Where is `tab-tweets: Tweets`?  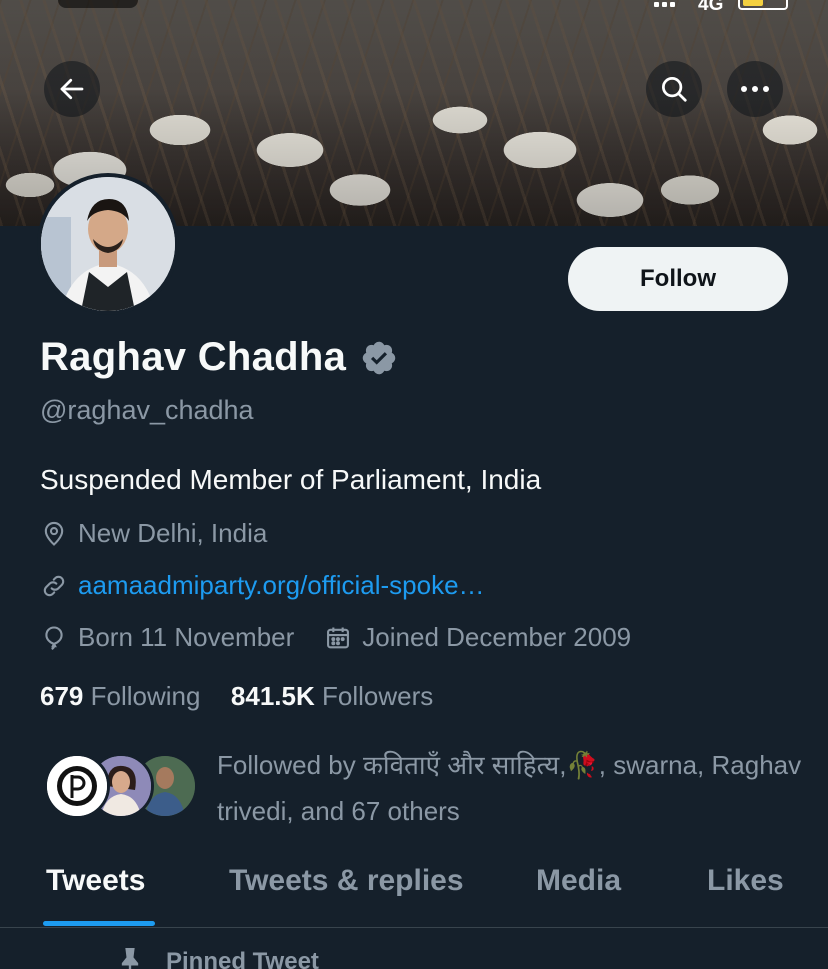 tab-tweets: Tweets is located at coordinates (95, 881).